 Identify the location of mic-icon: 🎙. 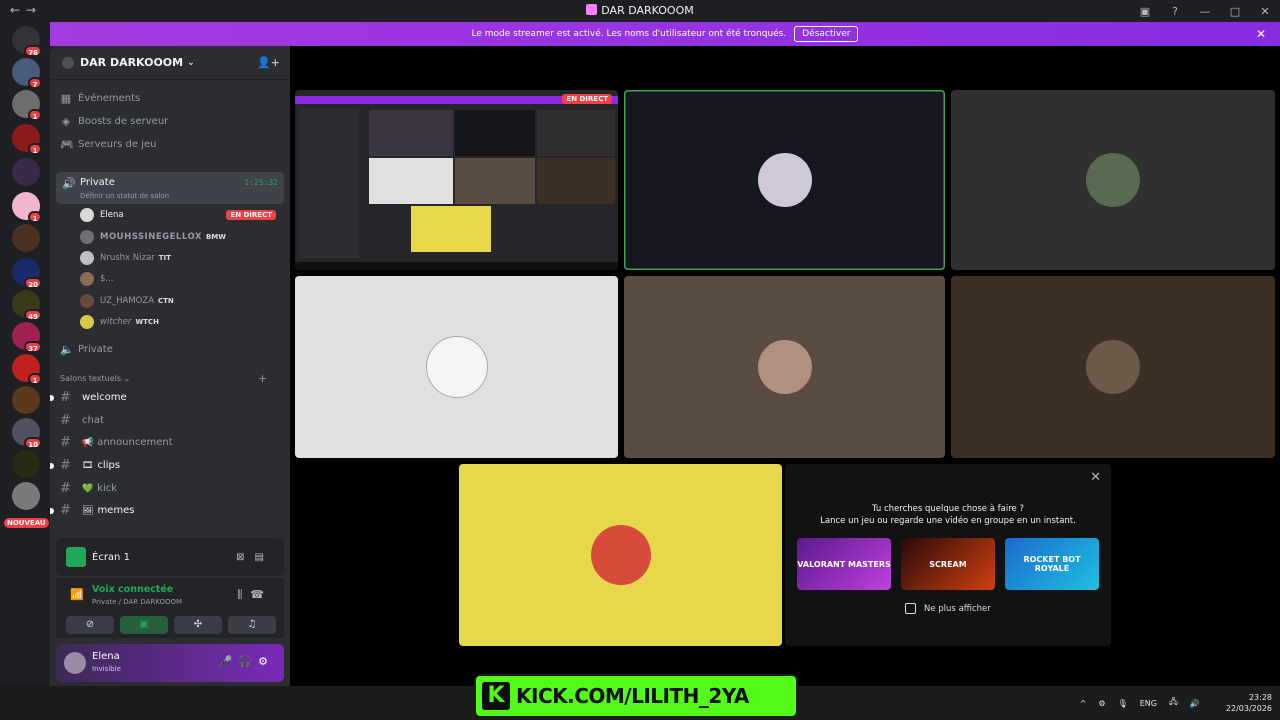
(1123, 703).